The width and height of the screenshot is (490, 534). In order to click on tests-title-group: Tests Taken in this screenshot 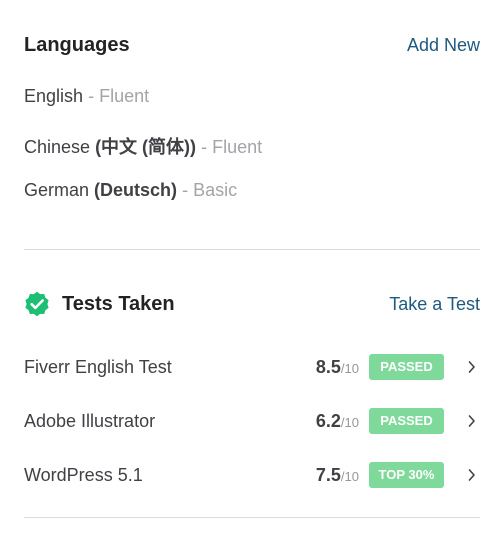, I will do `click(99, 304)`.